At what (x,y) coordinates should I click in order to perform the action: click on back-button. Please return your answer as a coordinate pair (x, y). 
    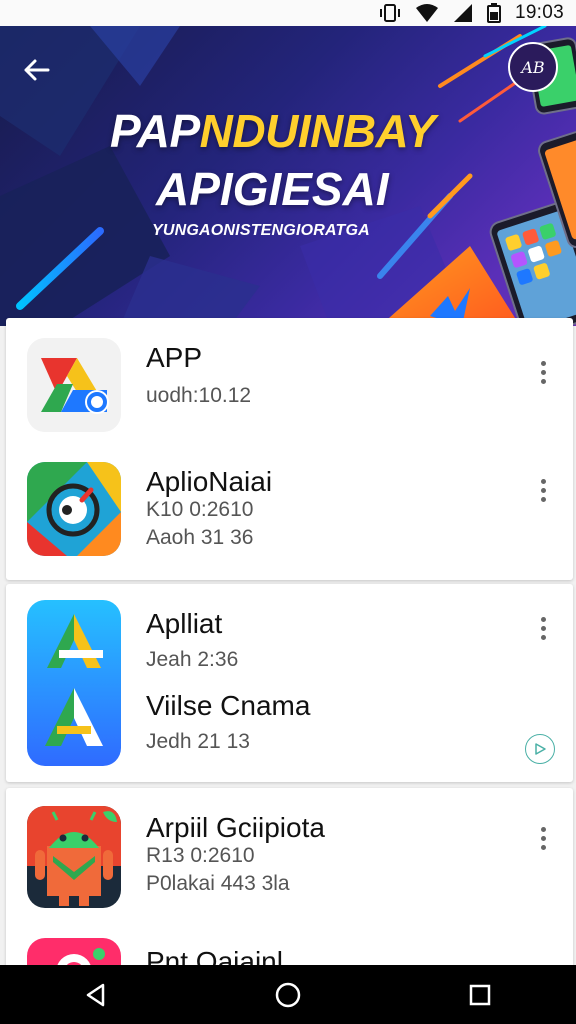
    Looking at the image, I should click on (36, 70).